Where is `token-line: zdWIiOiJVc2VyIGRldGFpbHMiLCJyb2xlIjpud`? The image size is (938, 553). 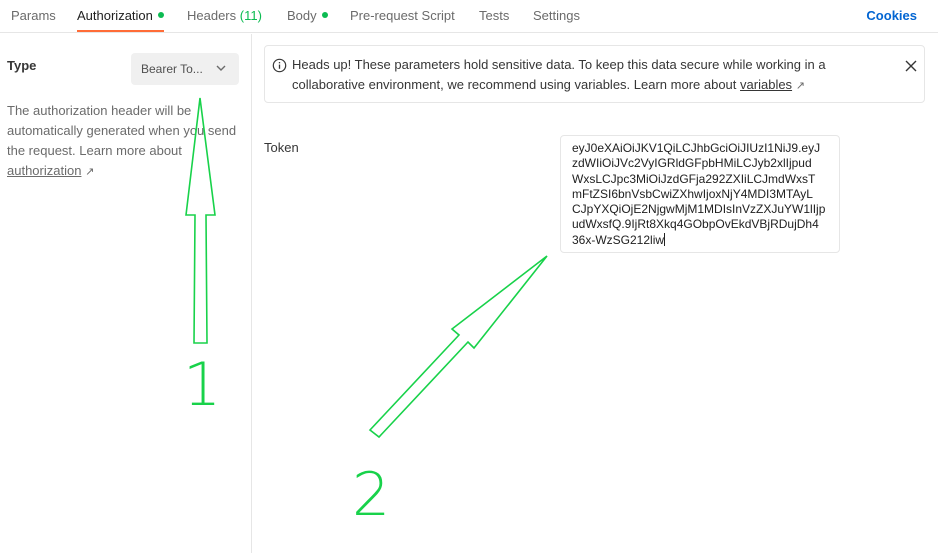
token-line: zdWIiOiJVc2VyIGRldGFpbHMiLCJyb2xlIjpud is located at coordinates (692, 163).